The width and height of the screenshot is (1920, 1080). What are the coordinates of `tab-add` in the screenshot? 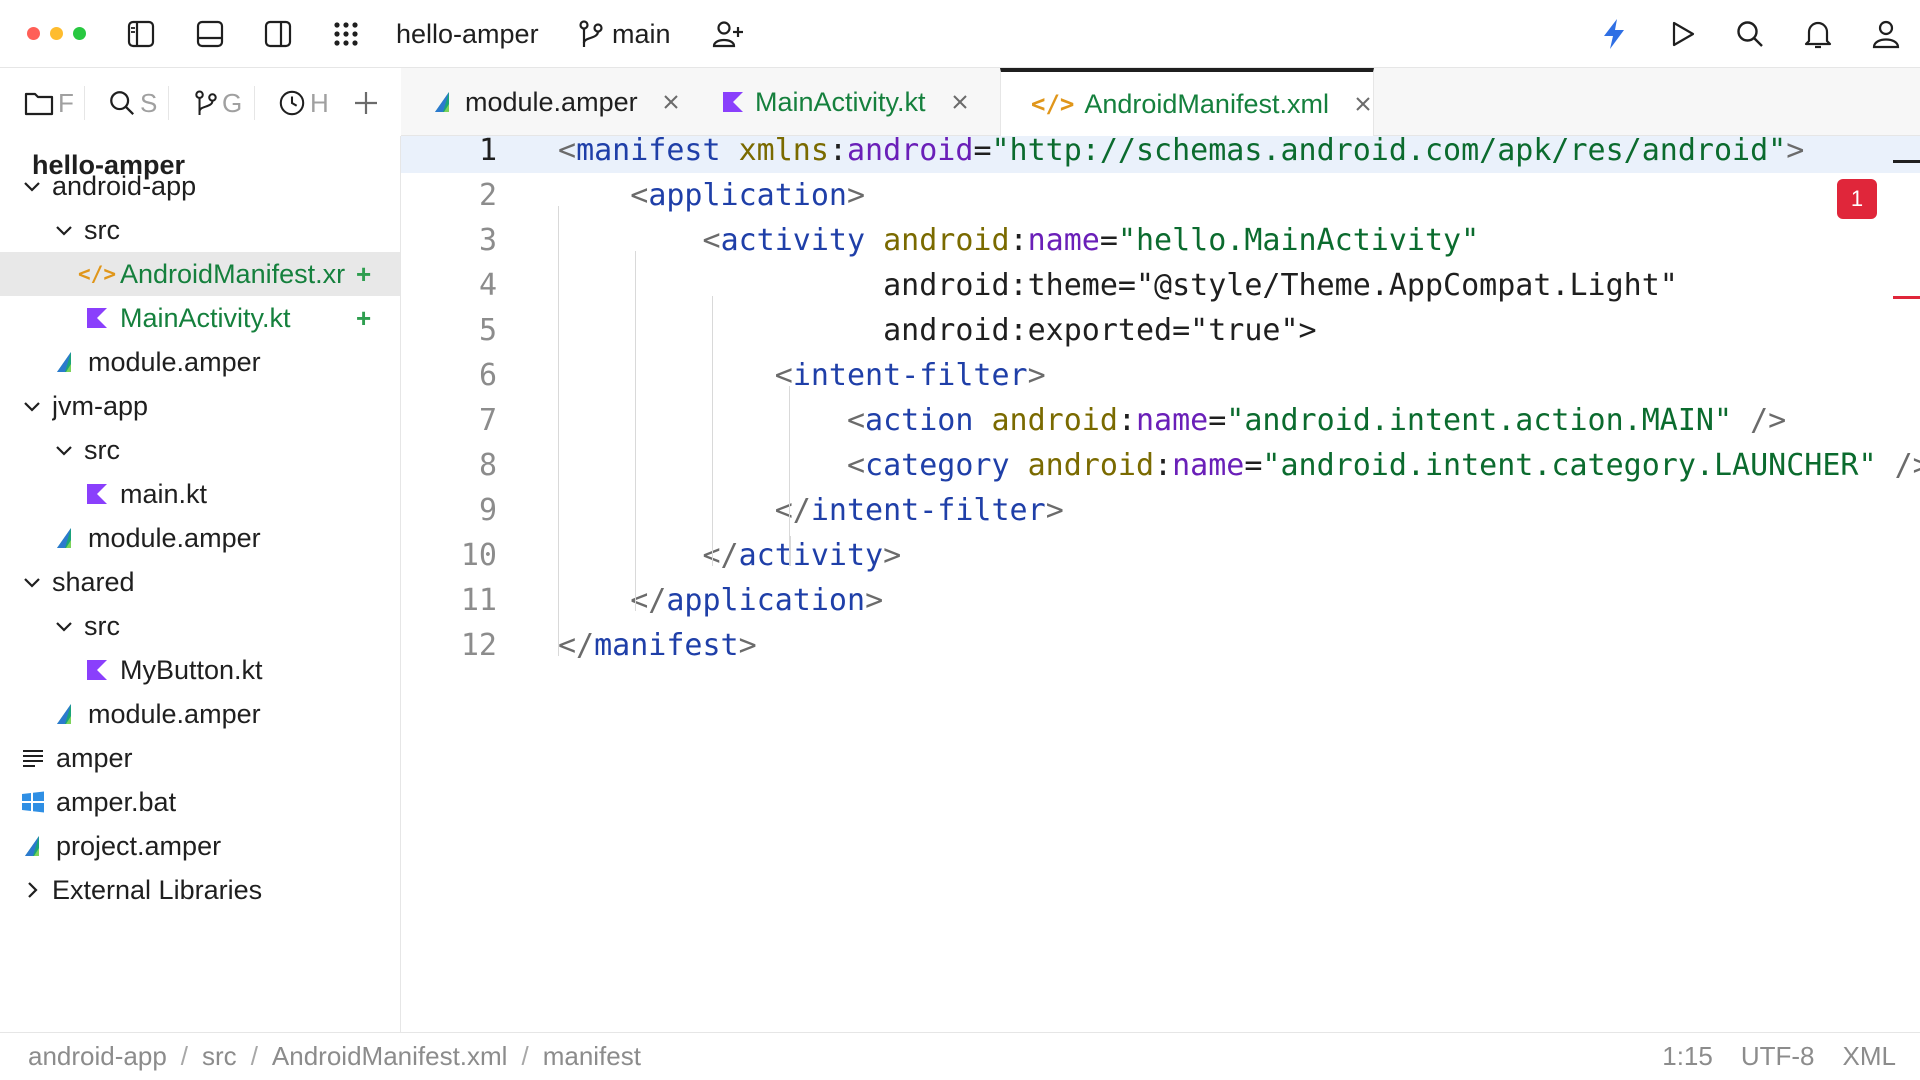 It's located at (368, 103).